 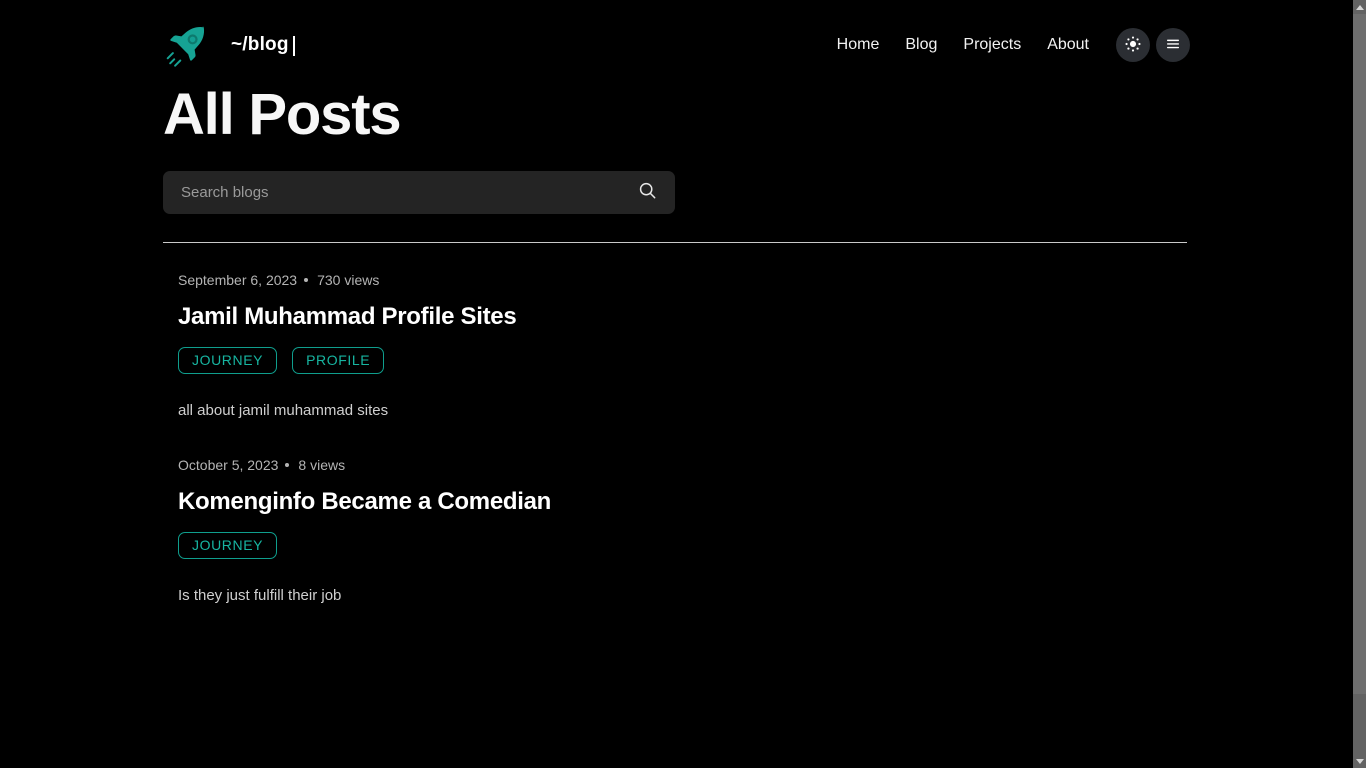 What do you see at coordinates (764, 502) in the screenshot?
I see `post-title: Komenginfo Became a Comedian` at bounding box center [764, 502].